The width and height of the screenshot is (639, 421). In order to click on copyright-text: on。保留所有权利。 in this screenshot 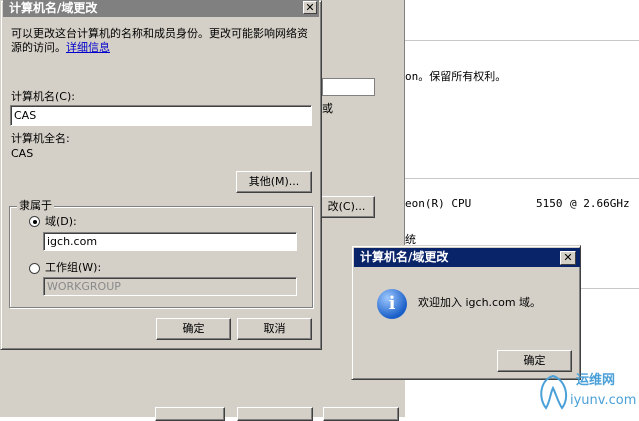, I will do `click(456, 76)`.